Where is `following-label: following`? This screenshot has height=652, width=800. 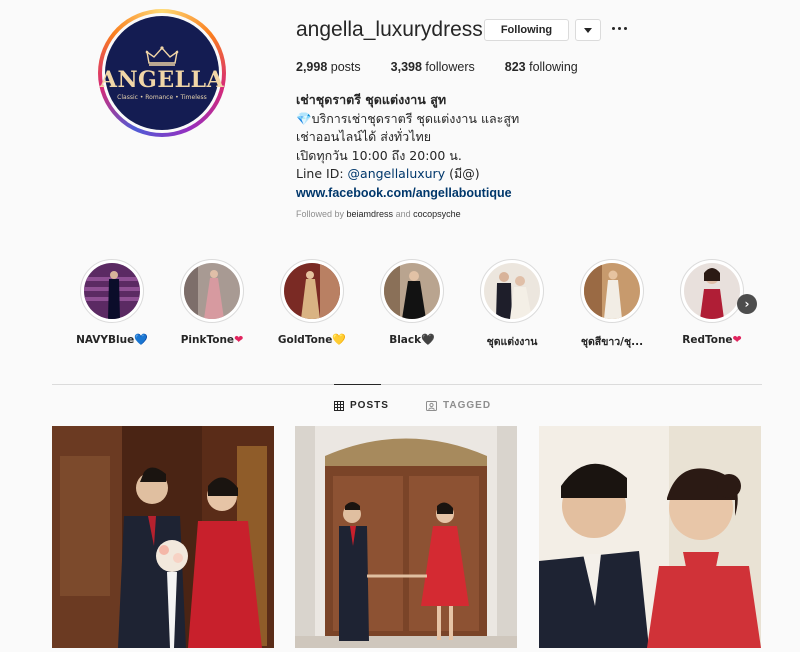 following-label: following is located at coordinates (553, 67).